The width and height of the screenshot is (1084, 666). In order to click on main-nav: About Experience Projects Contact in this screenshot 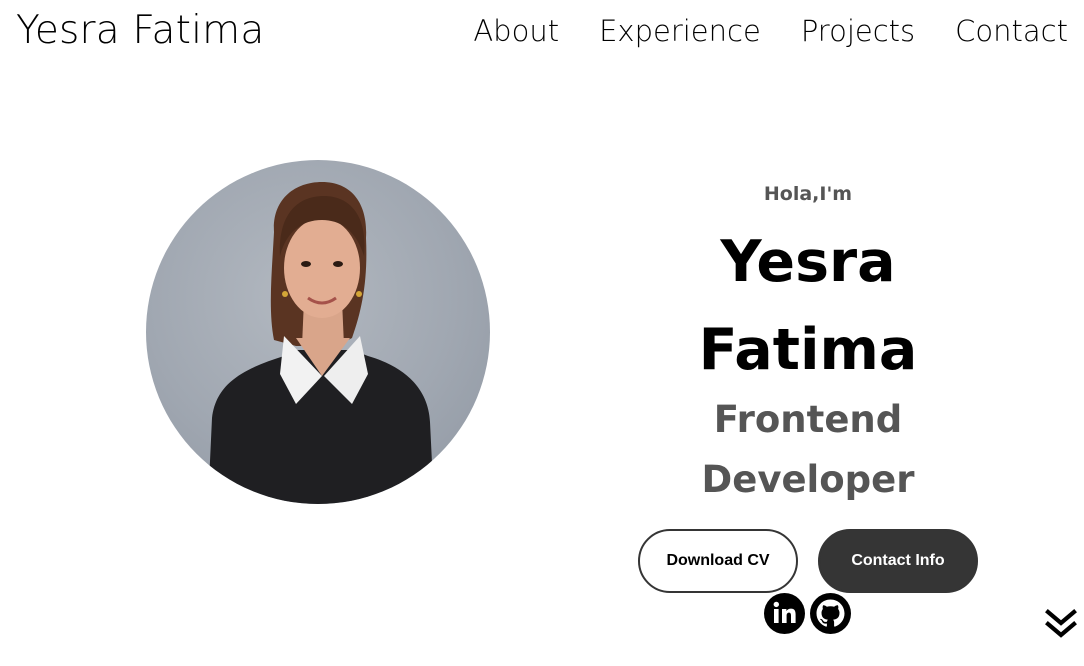, I will do `click(770, 31)`.